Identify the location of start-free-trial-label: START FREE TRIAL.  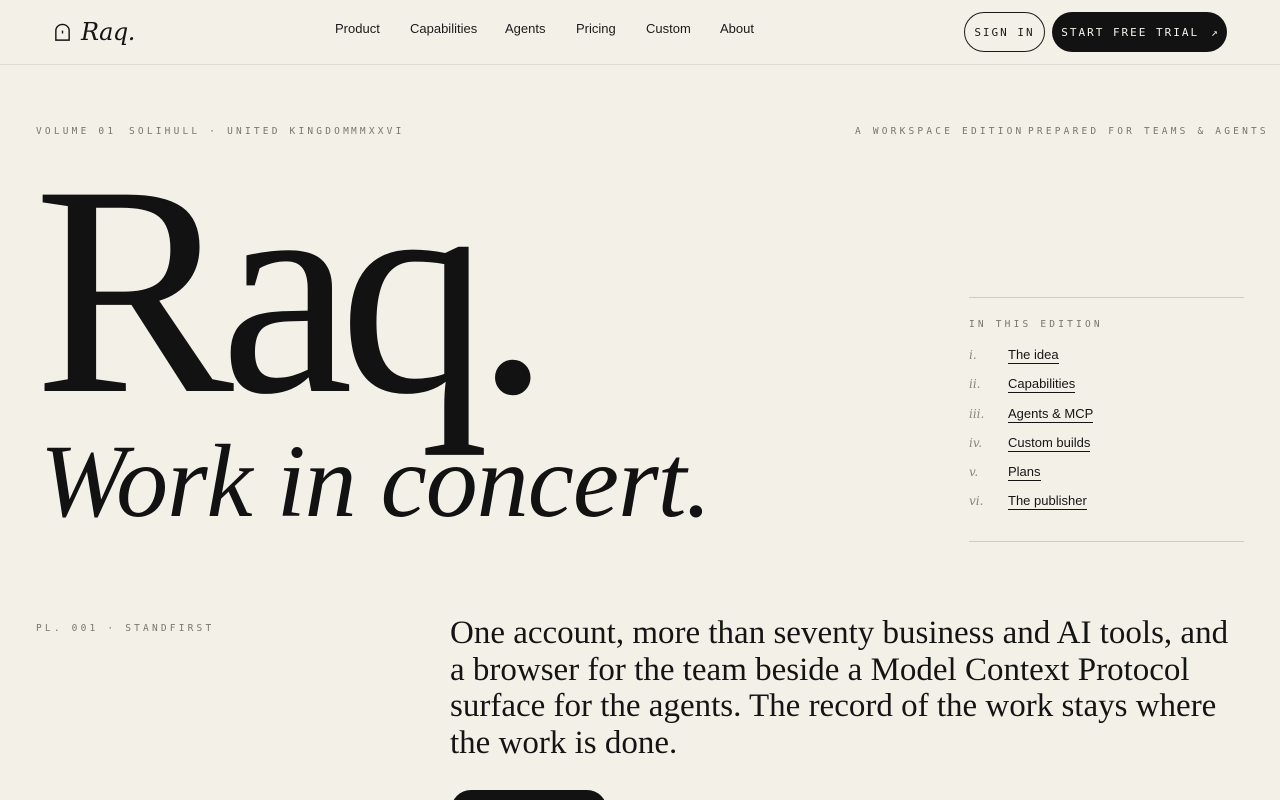
(1130, 32).